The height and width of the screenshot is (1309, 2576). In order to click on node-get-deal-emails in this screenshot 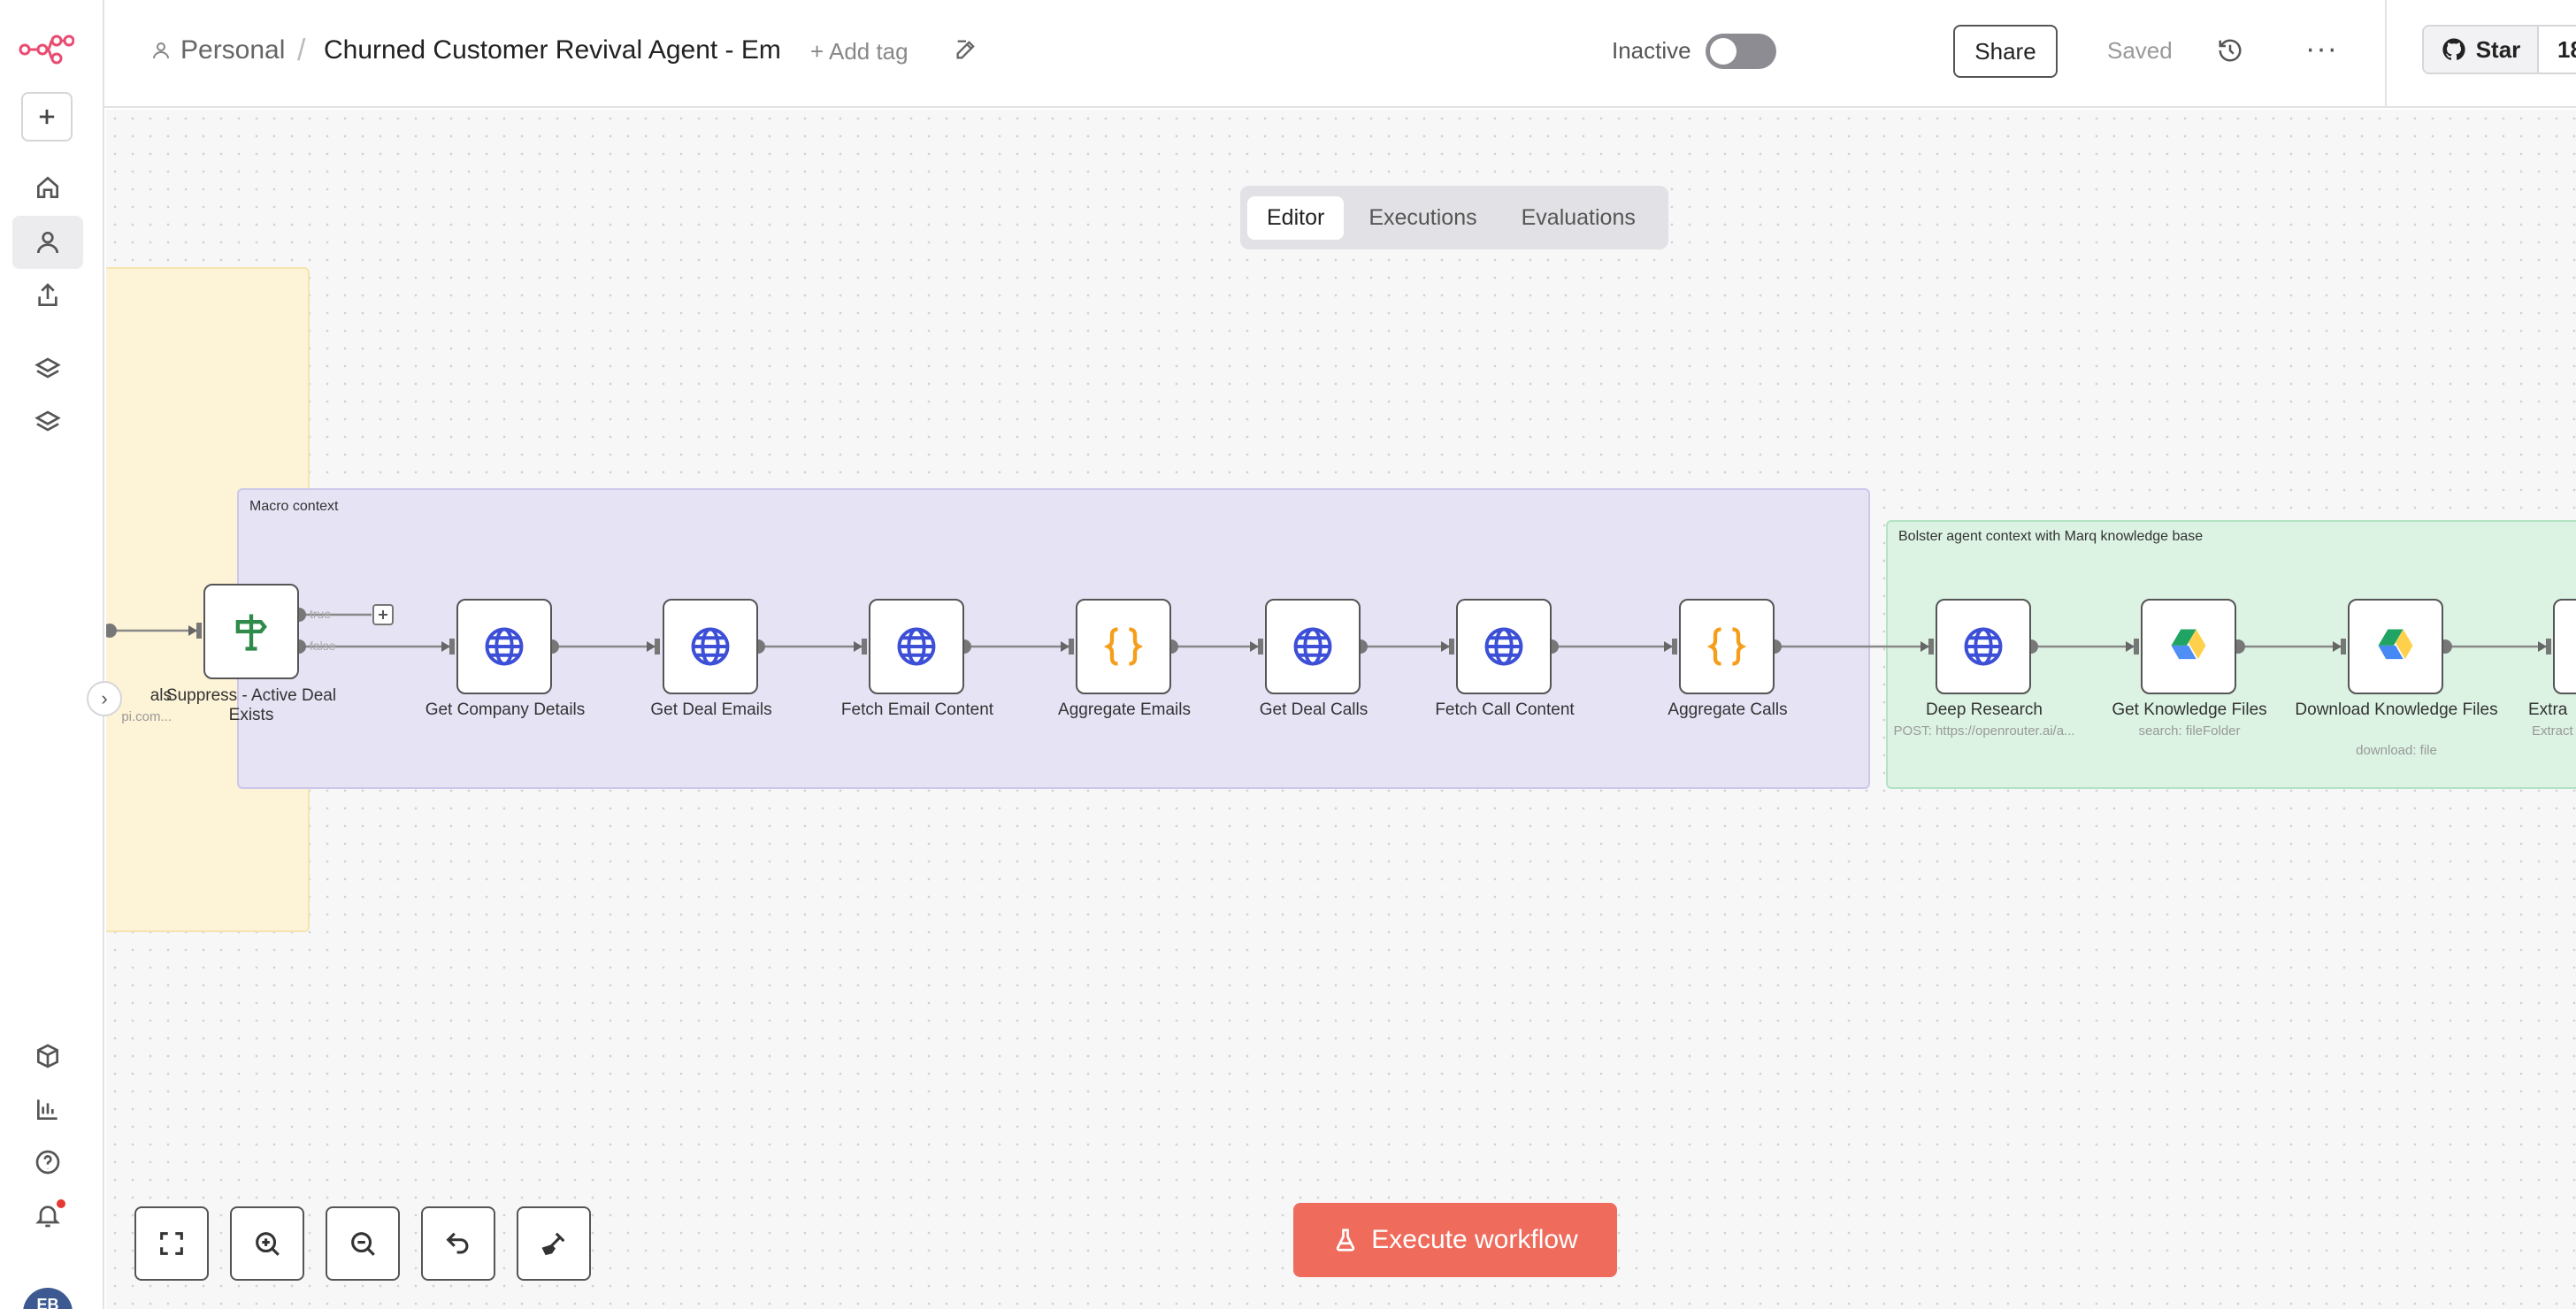, I will do `click(710, 646)`.